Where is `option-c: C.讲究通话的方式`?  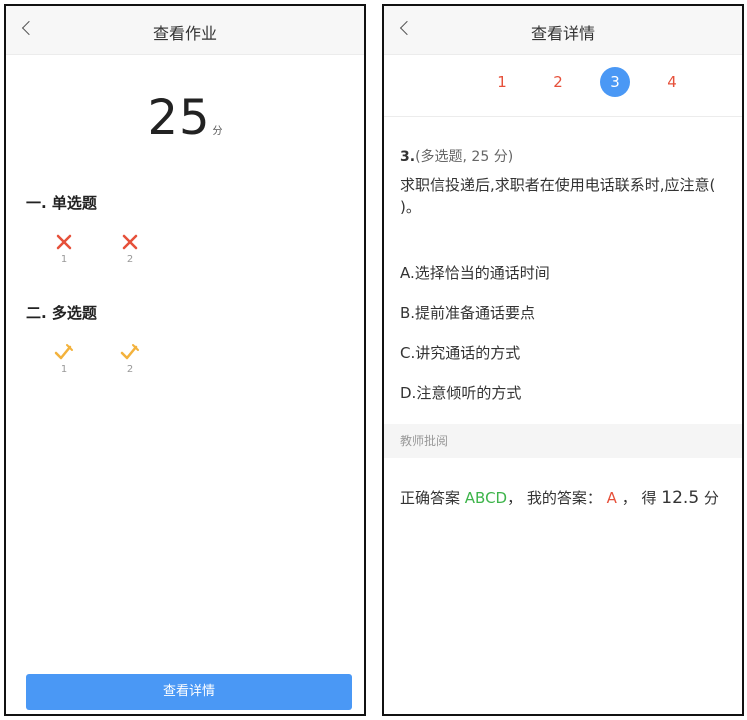
option-c: C.讲究通话的方式 is located at coordinates (460, 352).